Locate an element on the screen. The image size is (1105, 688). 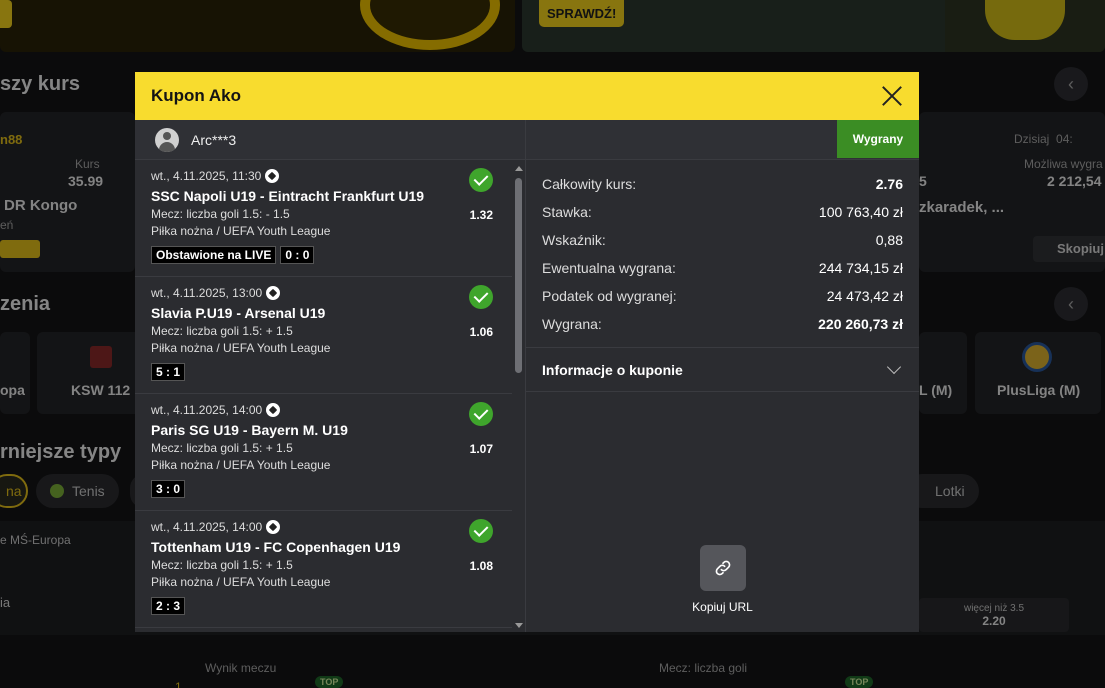
scrollbar-thumb is located at coordinates (518, 275).